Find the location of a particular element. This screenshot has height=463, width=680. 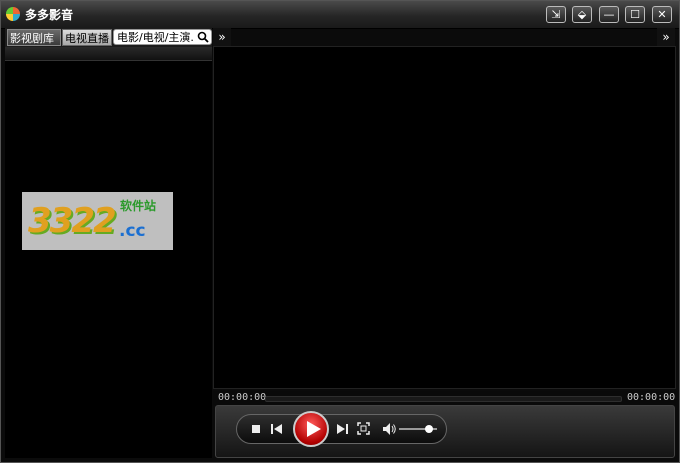

stop-icon is located at coordinates (256, 429).